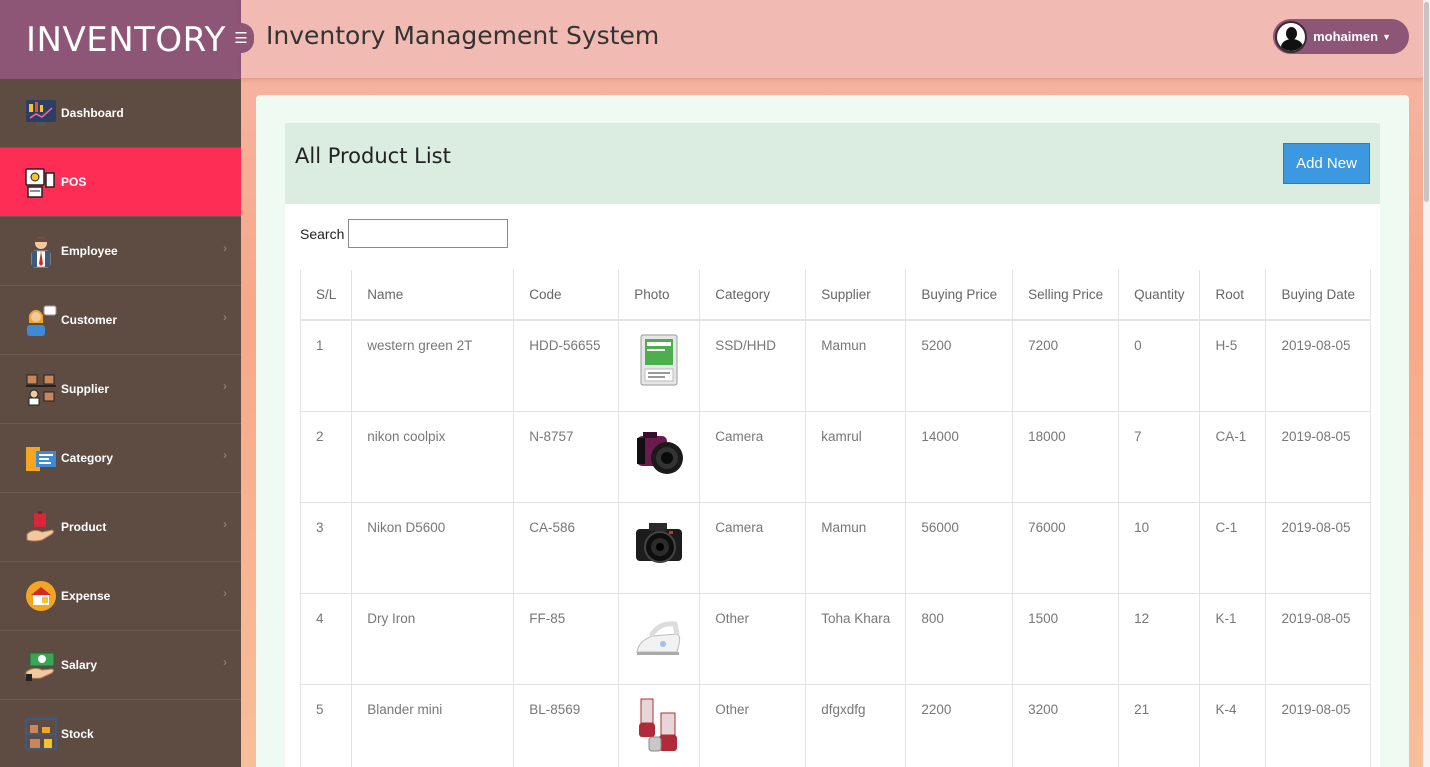 Image resolution: width=1430 pixels, height=767 pixels. What do you see at coordinates (659, 360) in the screenshot?
I see `hard-drive-photo` at bounding box center [659, 360].